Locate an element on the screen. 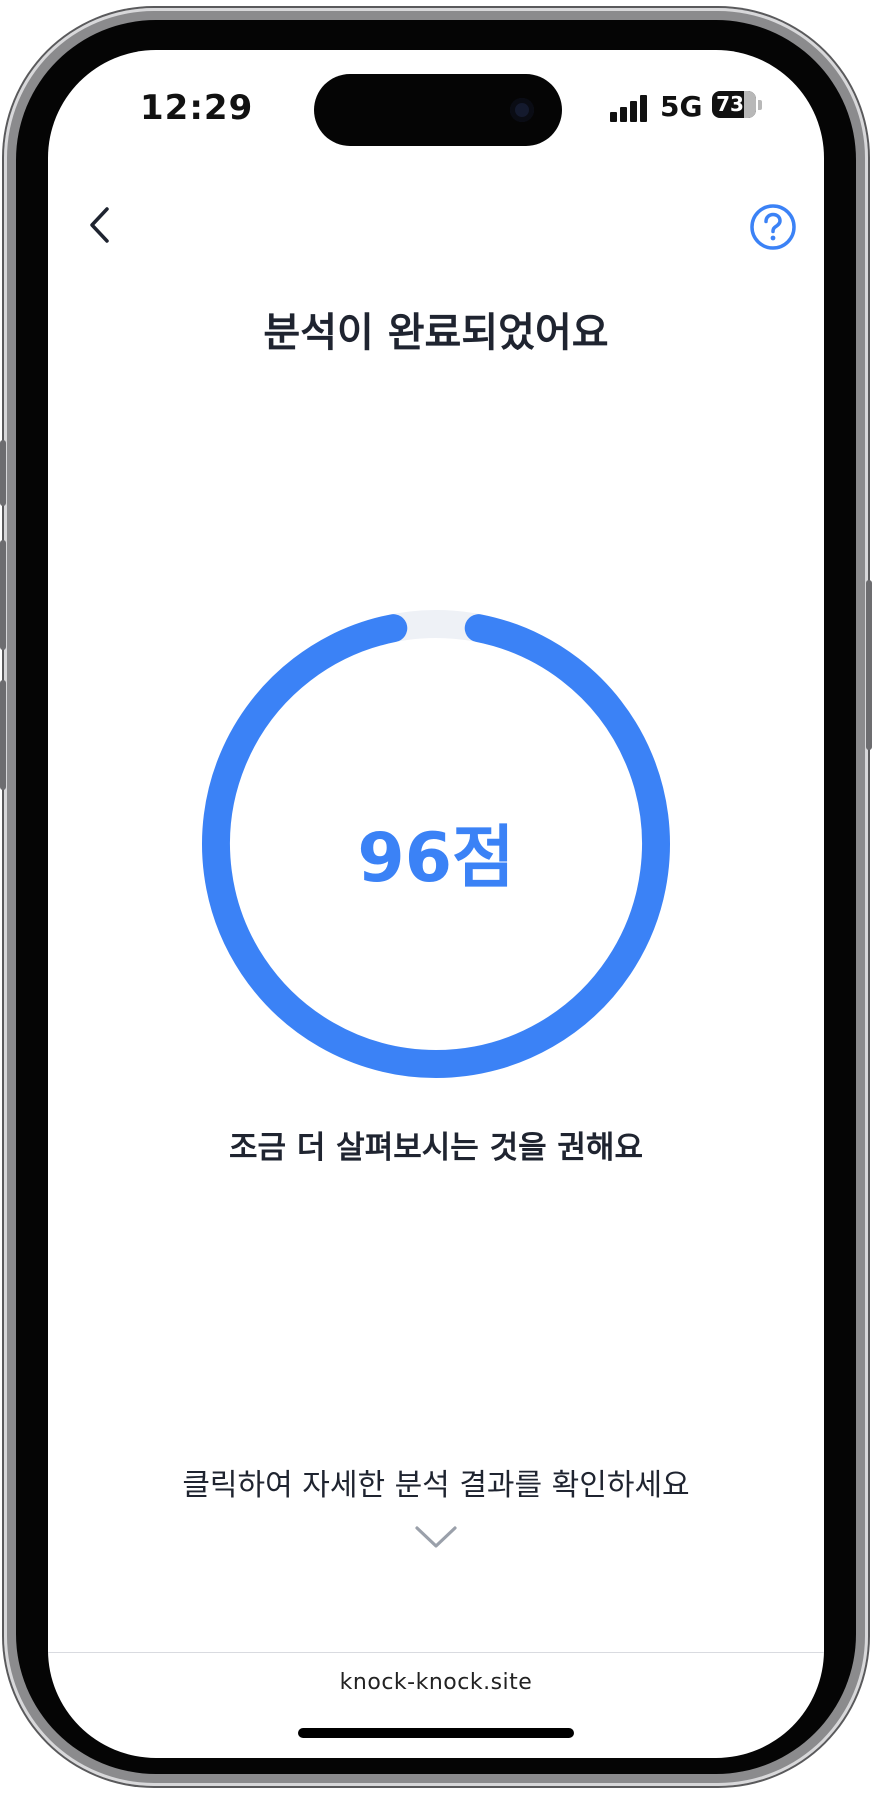 This screenshot has width=872, height=1794. bottom-divider is located at coordinates (436, 1652).